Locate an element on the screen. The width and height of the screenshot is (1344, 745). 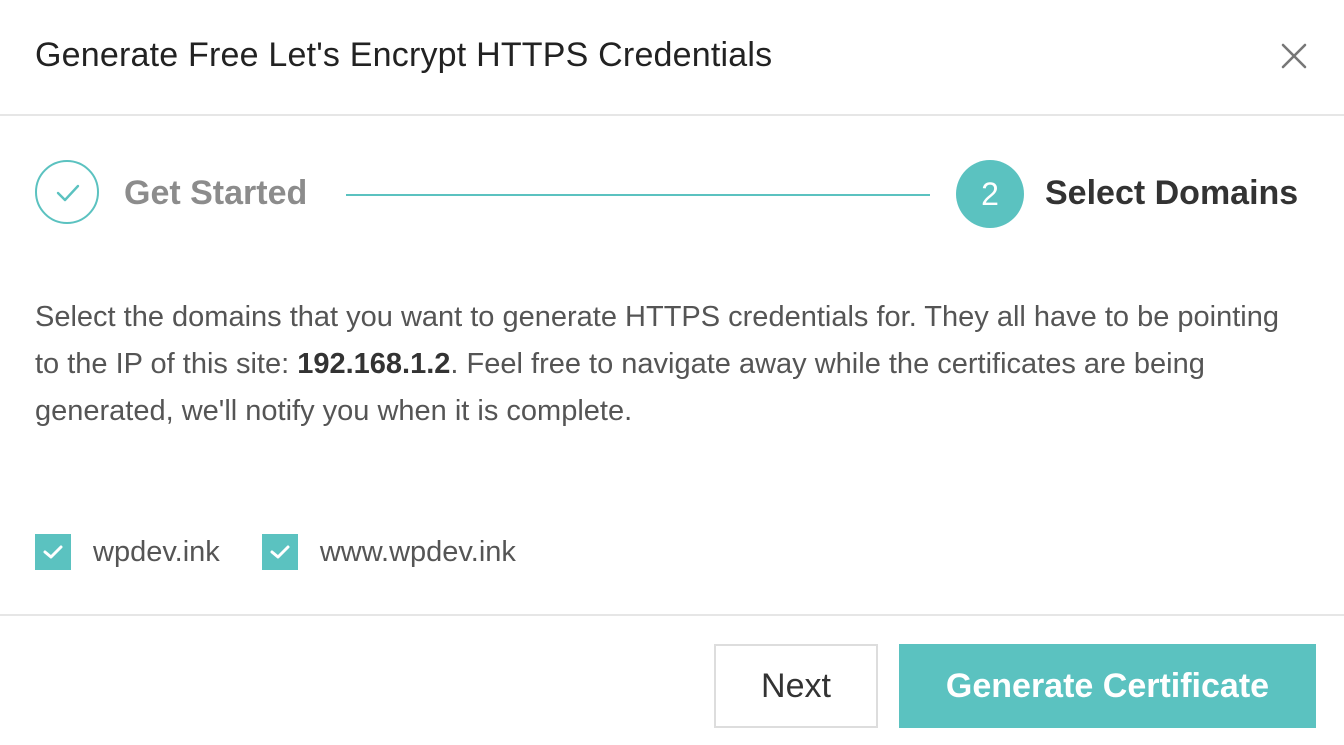
step-connector is located at coordinates (638, 195).